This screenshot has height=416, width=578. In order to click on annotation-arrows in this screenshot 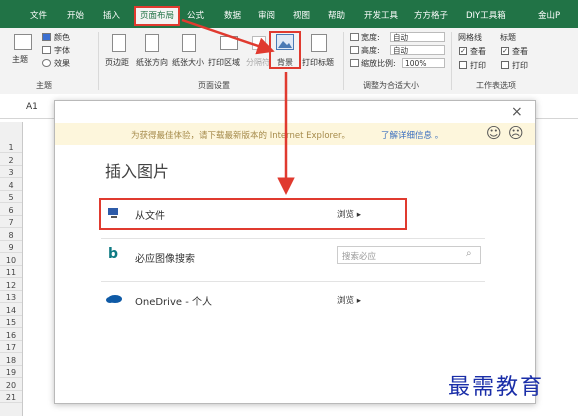, I will do `click(238, 106)`.